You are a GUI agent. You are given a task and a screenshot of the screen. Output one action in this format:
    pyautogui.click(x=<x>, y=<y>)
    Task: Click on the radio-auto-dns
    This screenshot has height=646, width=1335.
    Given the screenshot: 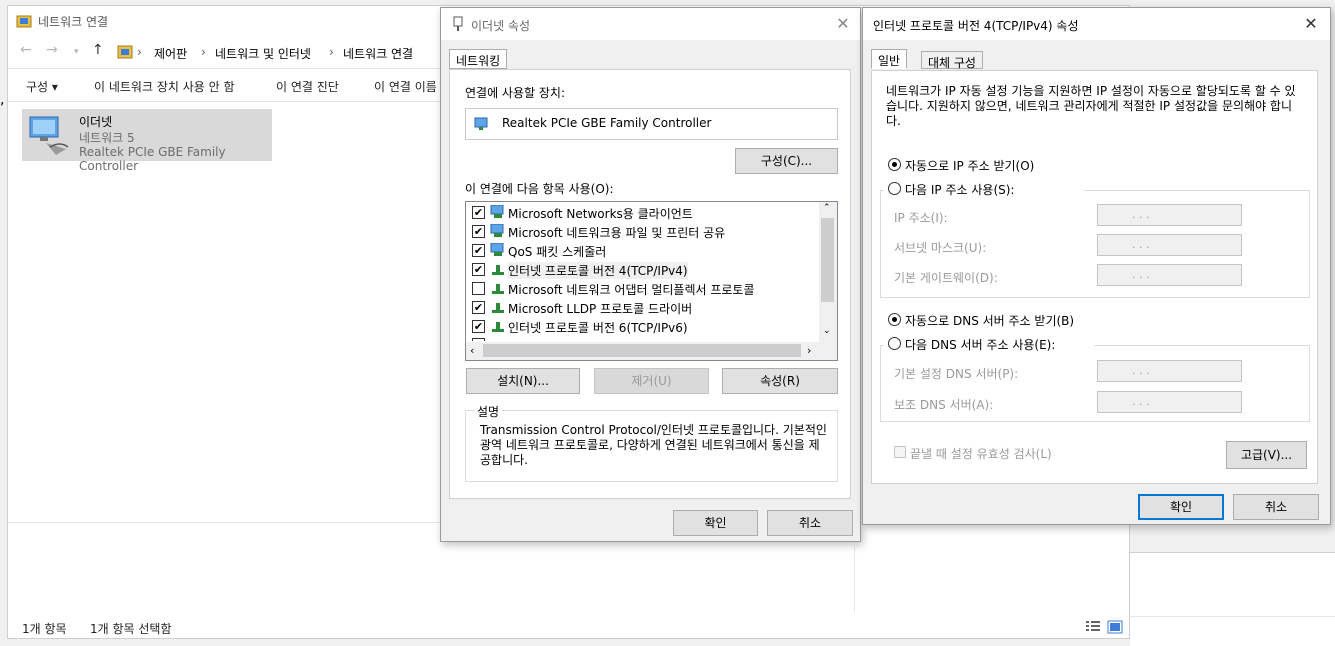 What is the action you would take?
    pyautogui.click(x=894, y=319)
    